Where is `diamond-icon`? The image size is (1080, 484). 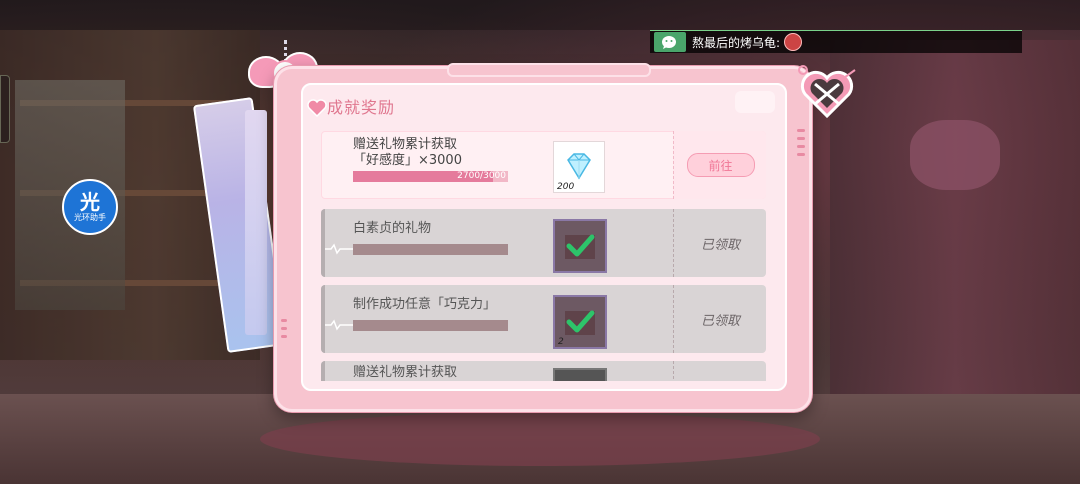
diamond-icon is located at coordinates (579, 166).